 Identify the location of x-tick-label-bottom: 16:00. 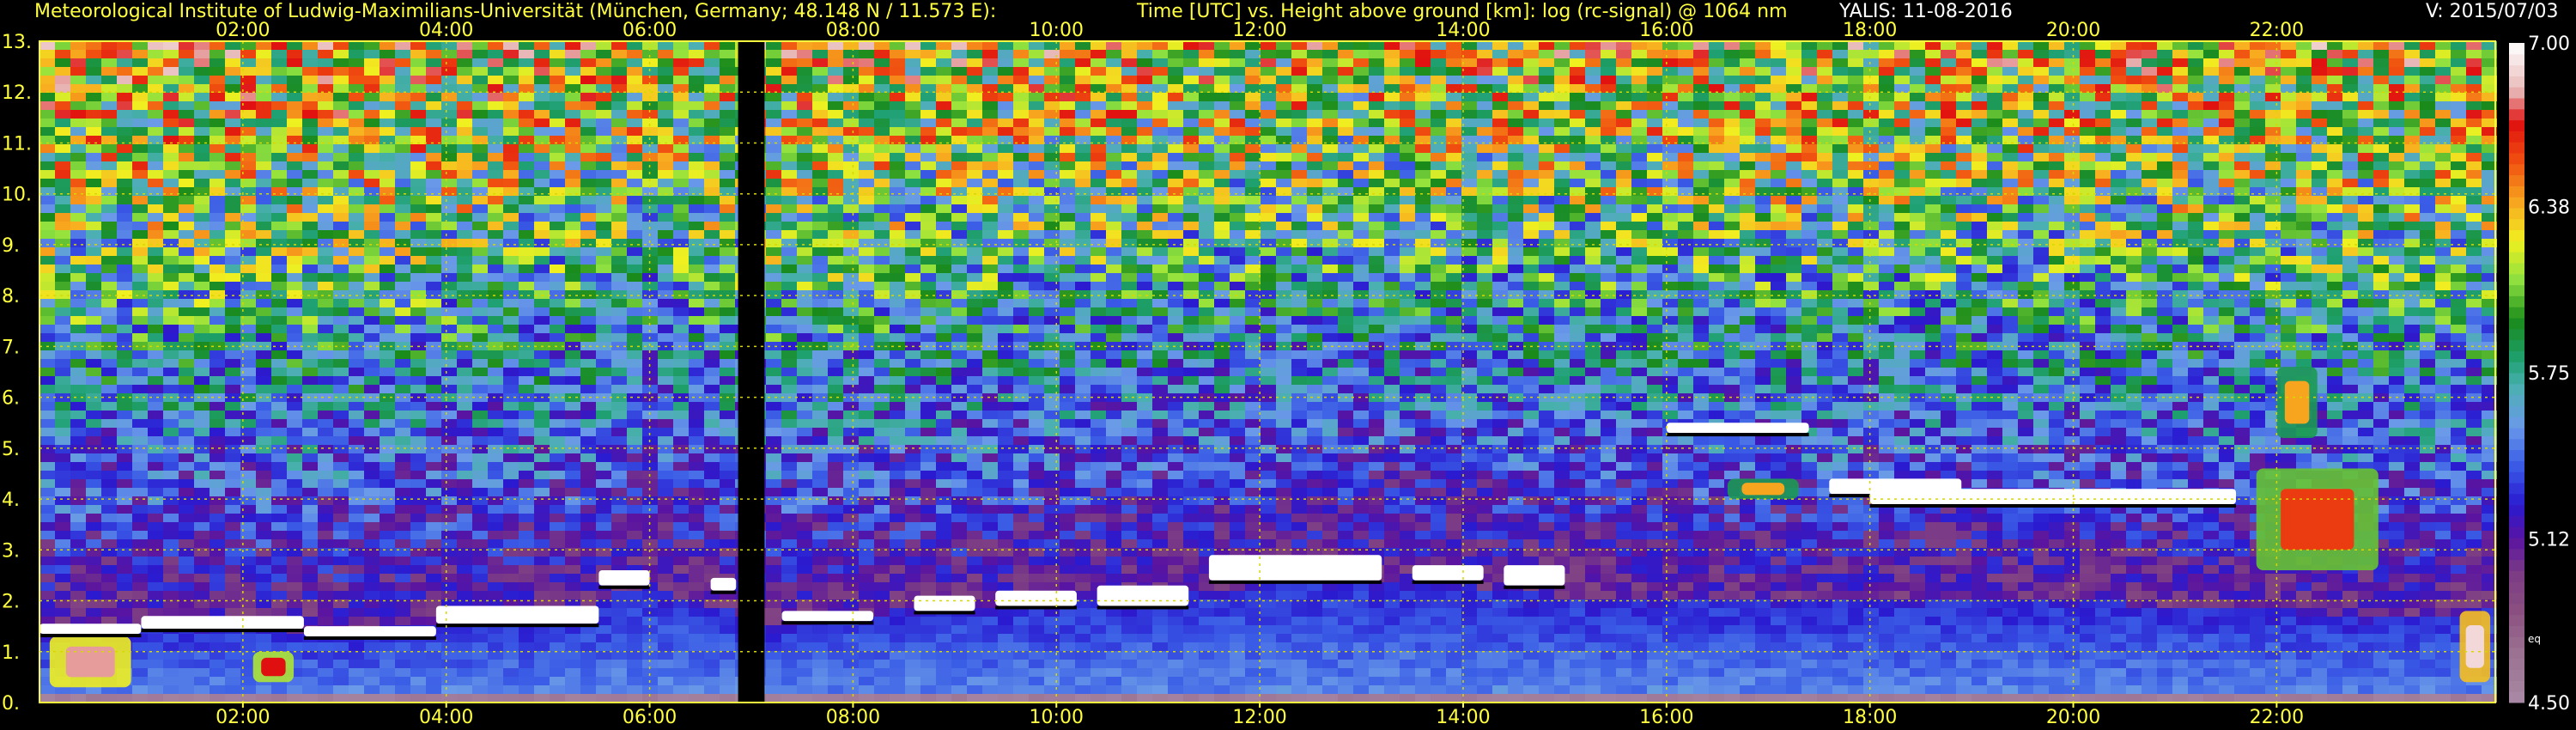
(1666, 717).